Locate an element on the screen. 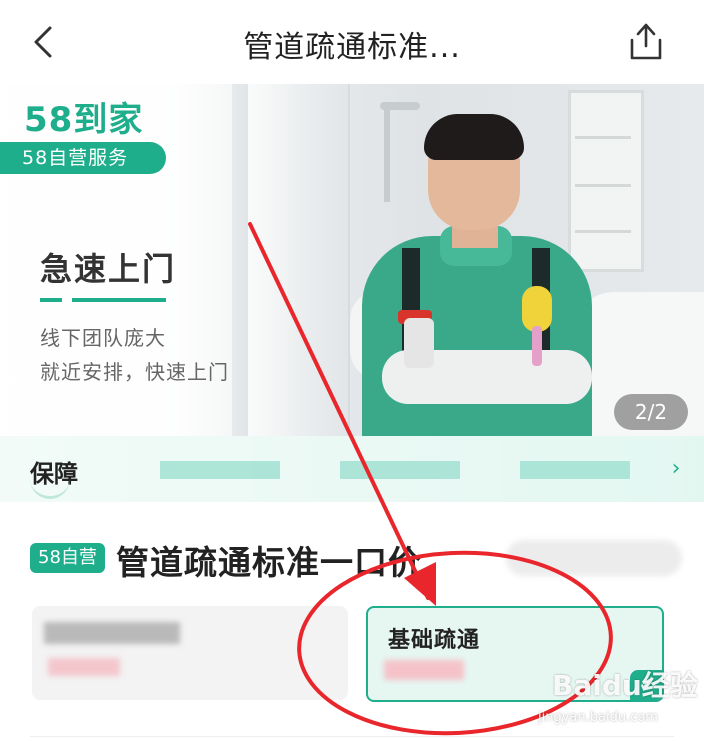 This screenshot has width=704, height=741. banner-desc-line: 就近安排，快速上门 is located at coordinates (134, 372).